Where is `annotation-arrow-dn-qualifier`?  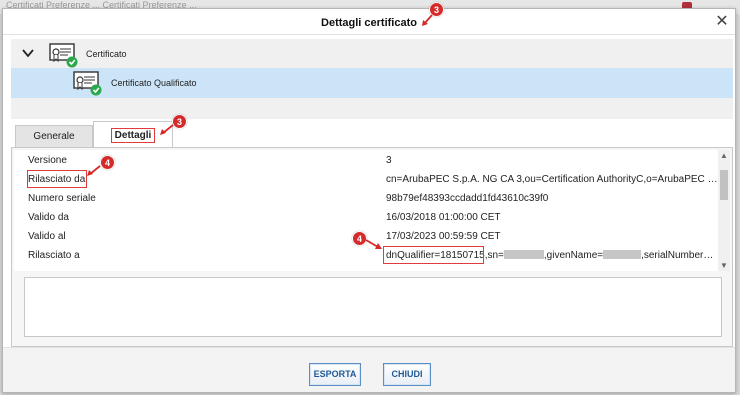 annotation-arrow-dn-qualifier is located at coordinates (373, 244).